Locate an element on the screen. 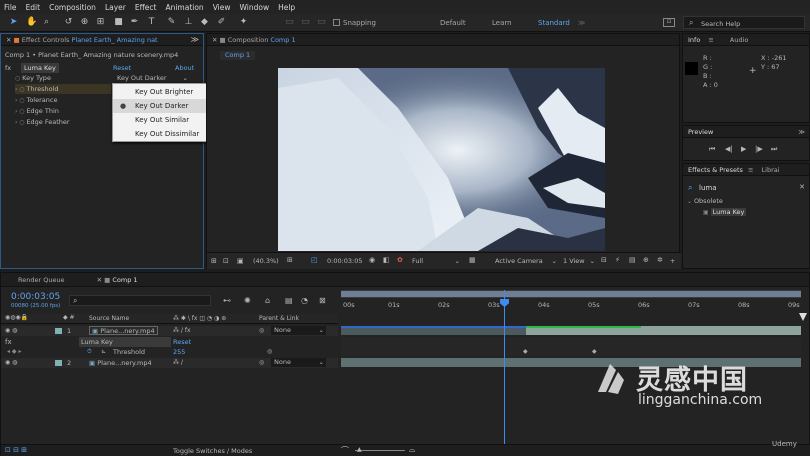 The height and width of the screenshot is (456, 810). keyframe-2-icon: ◆ is located at coordinates (594, 351).